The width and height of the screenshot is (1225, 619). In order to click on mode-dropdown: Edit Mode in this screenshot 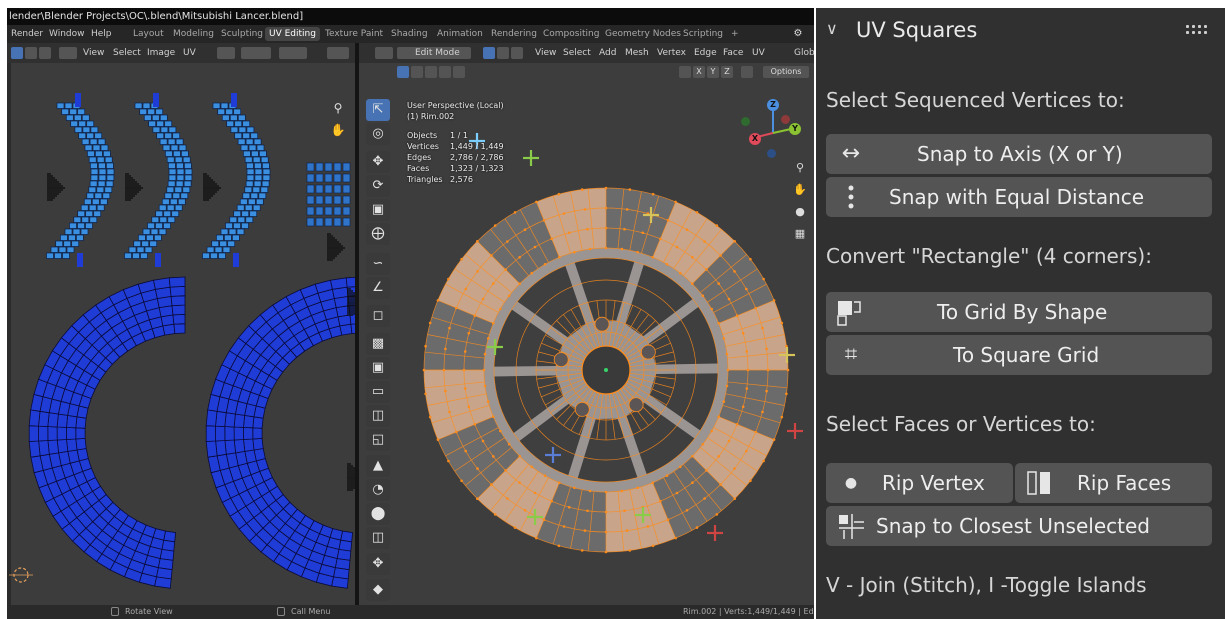, I will do `click(434, 53)`.